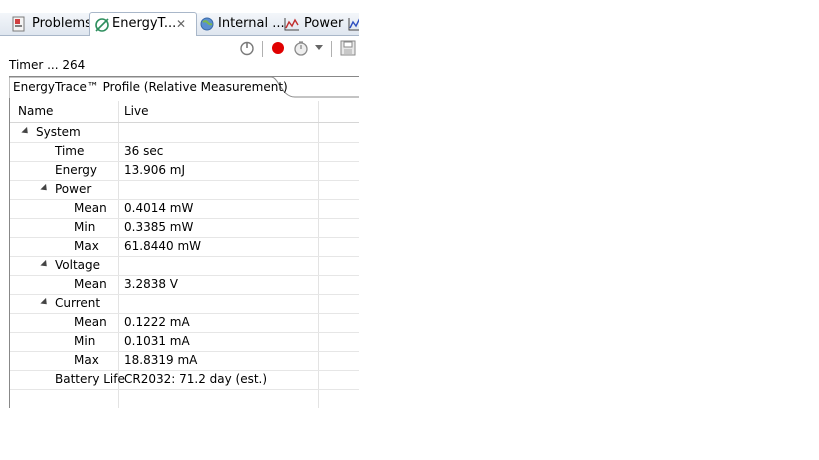 This screenshot has height=460, width=819. Describe the element at coordinates (179, 48) in the screenshot. I see `view-toolbar` at that location.